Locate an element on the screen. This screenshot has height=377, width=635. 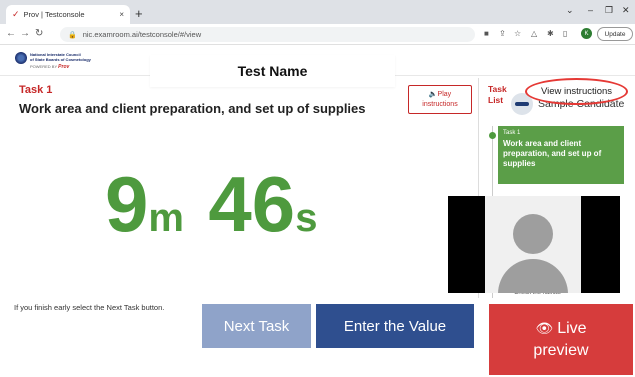
tab-search-icon: ⌄ is located at coordinates (570, 10).